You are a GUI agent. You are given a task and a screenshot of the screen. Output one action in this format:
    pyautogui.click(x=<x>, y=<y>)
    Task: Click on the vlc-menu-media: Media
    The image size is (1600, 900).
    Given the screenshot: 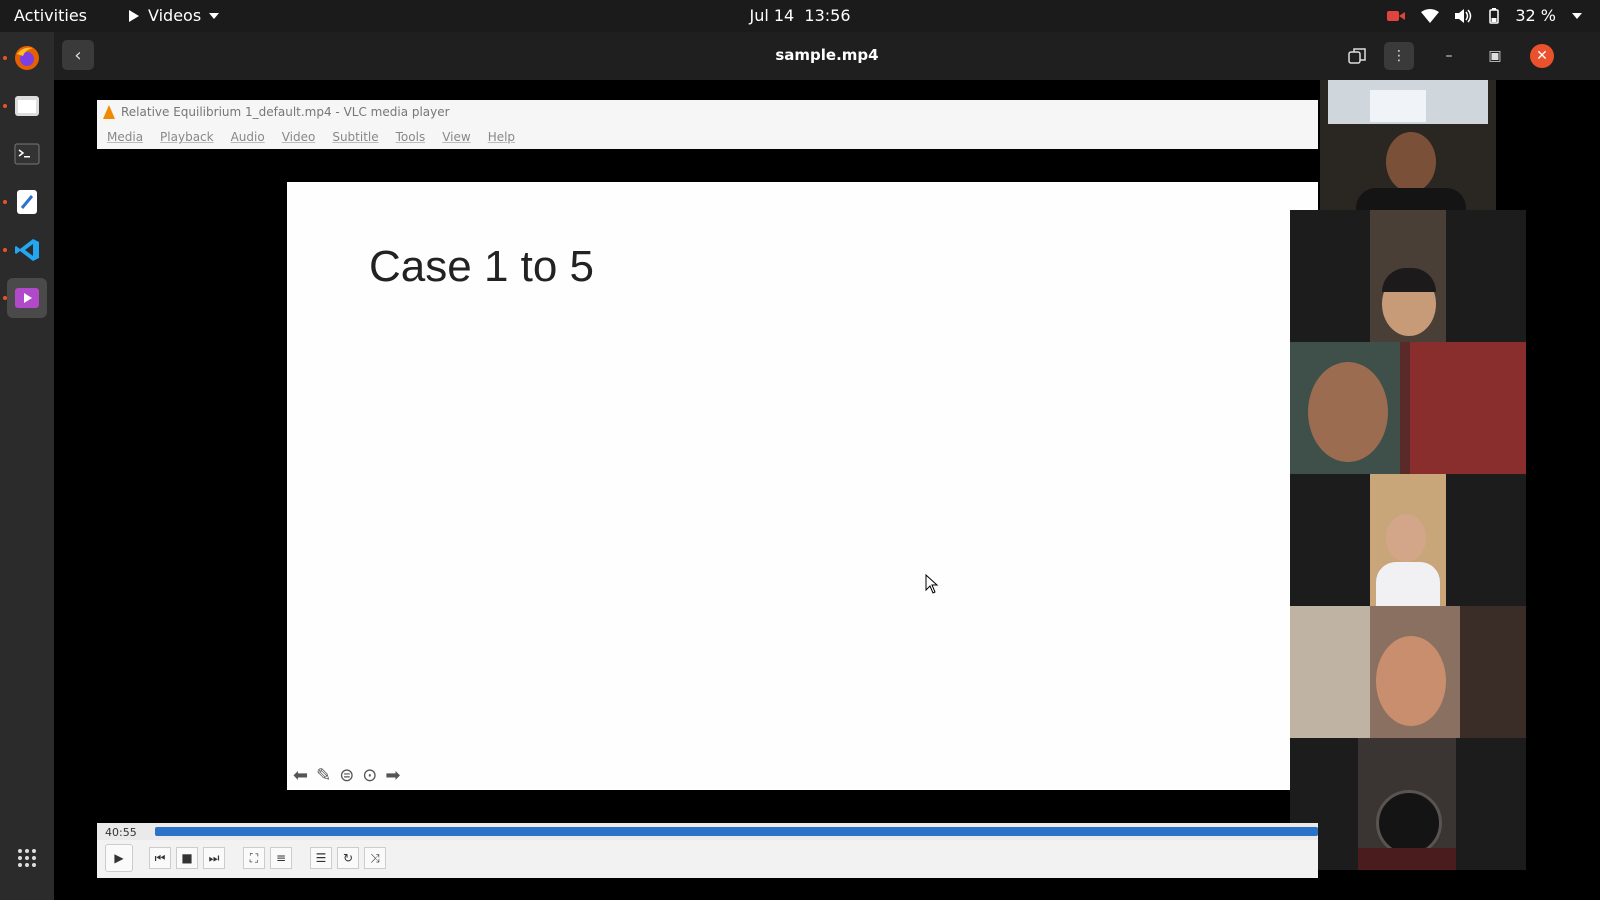 What is the action you would take?
    pyautogui.click(x=125, y=137)
    